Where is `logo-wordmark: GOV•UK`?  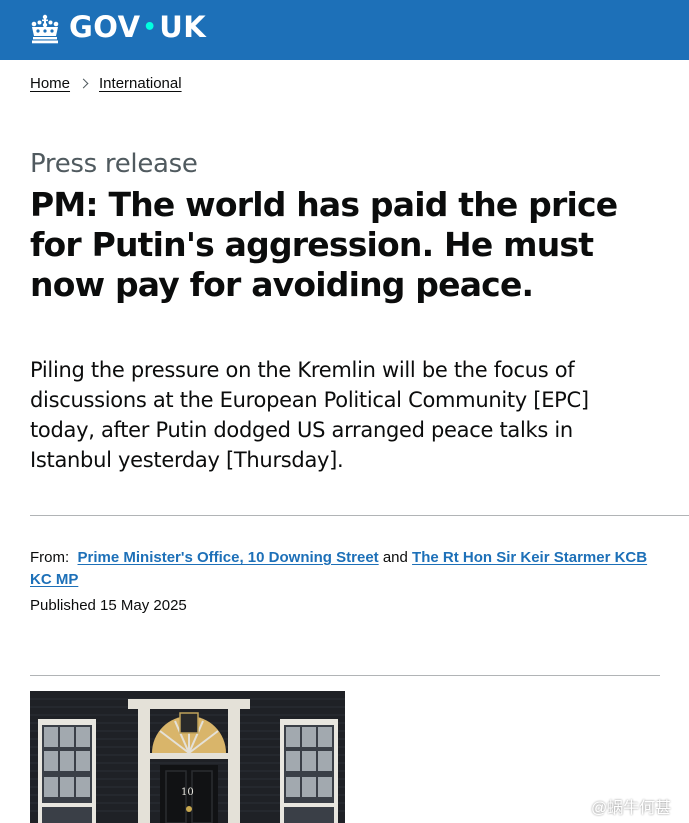
logo-wordmark: GOV•UK is located at coordinates (137, 29).